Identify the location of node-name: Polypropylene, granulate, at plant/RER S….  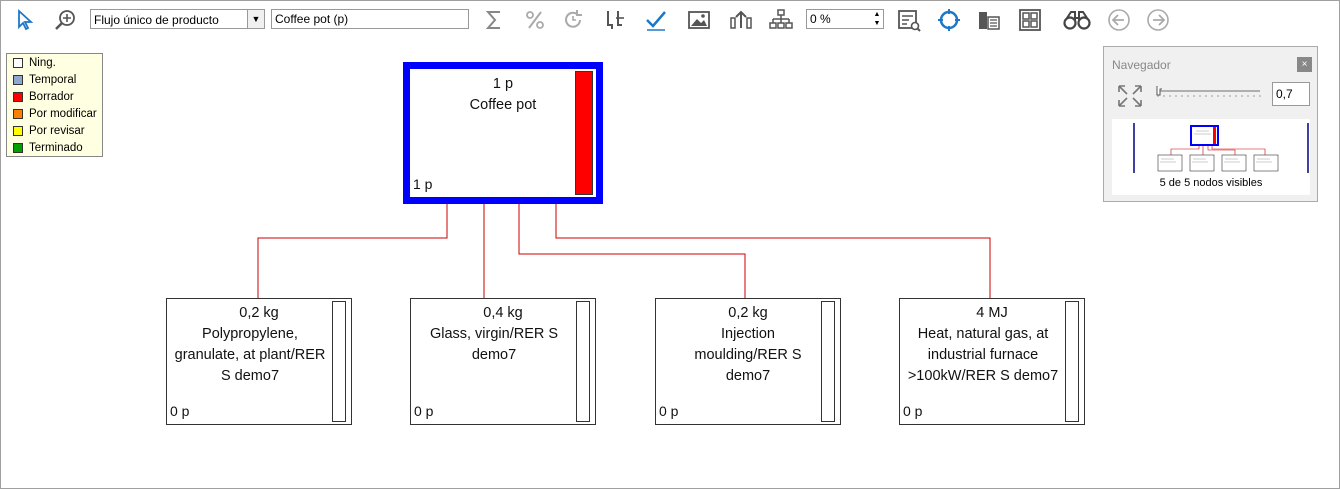
(250, 355).